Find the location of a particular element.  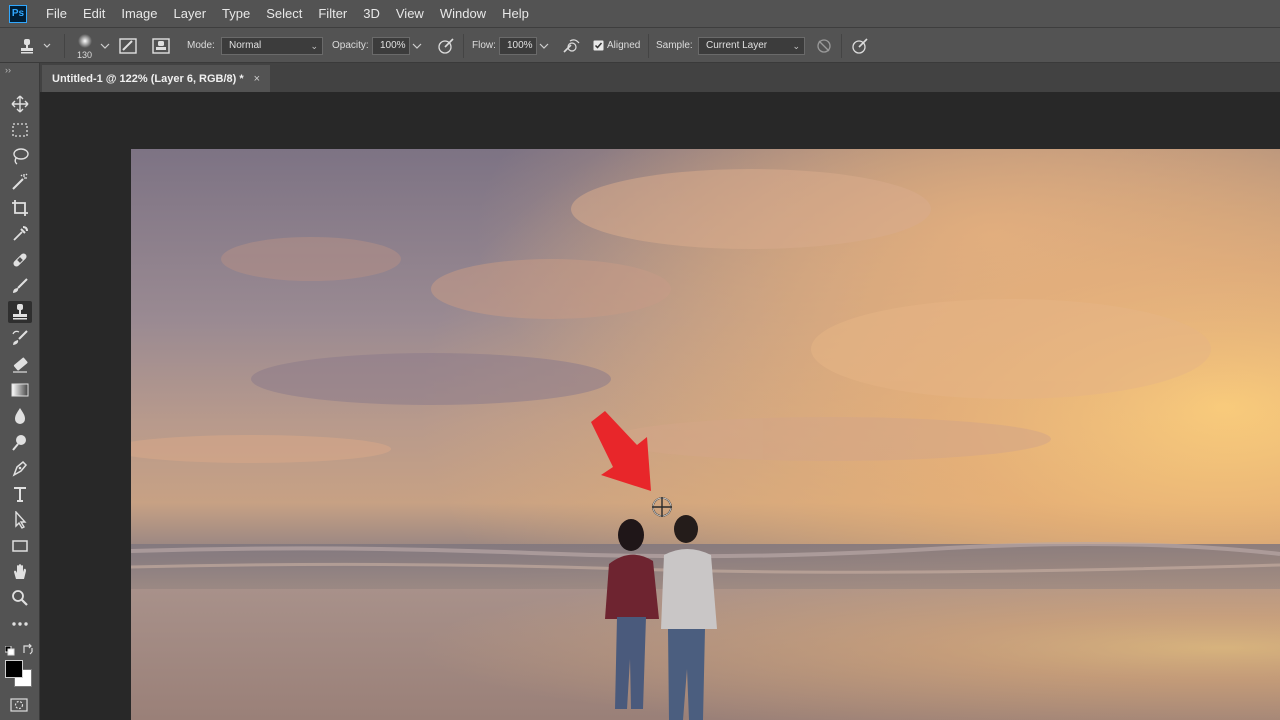

dodge-icon is located at coordinates (19, 443).